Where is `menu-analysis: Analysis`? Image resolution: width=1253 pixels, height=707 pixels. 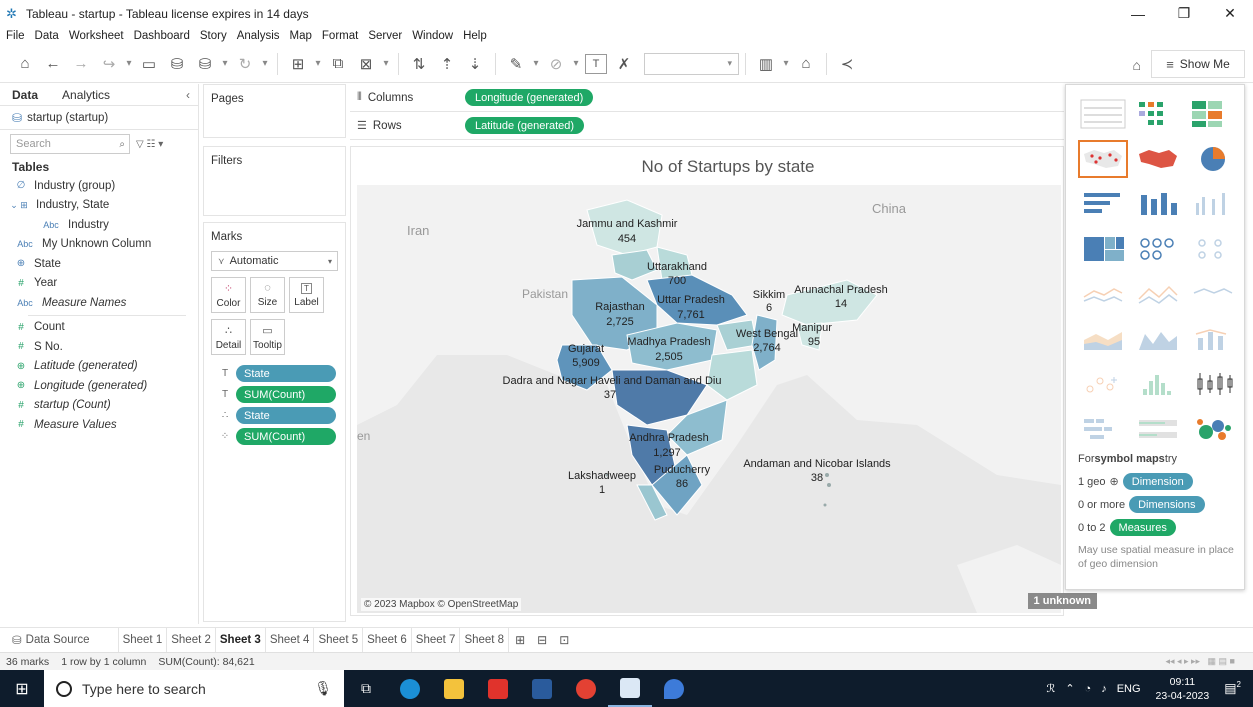 menu-analysis: Analysis is located at coordinates (258, 36).